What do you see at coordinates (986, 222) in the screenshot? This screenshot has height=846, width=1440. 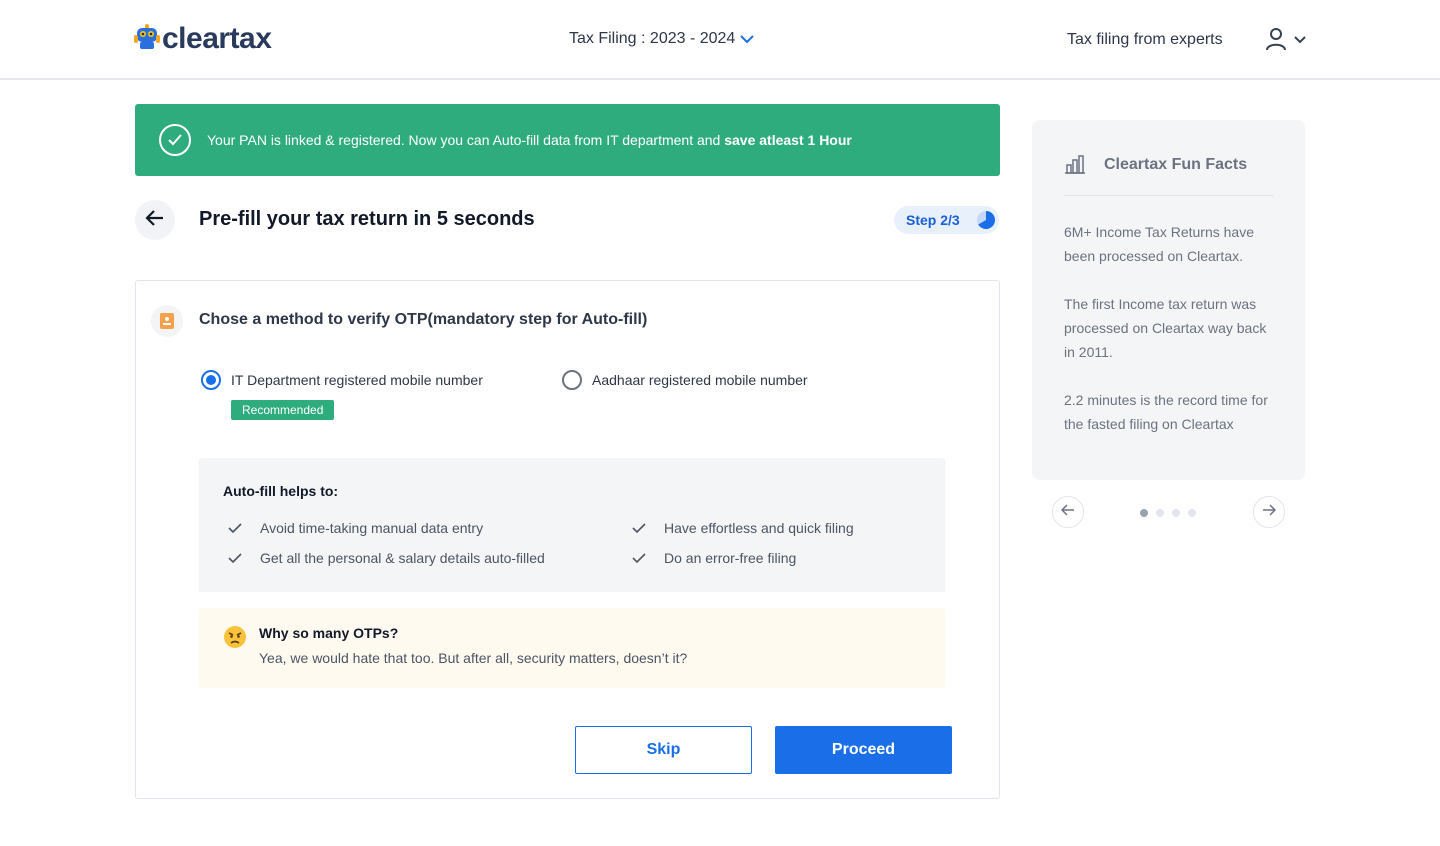 I see `step-progress-icon` at bounding box center [986, 222].